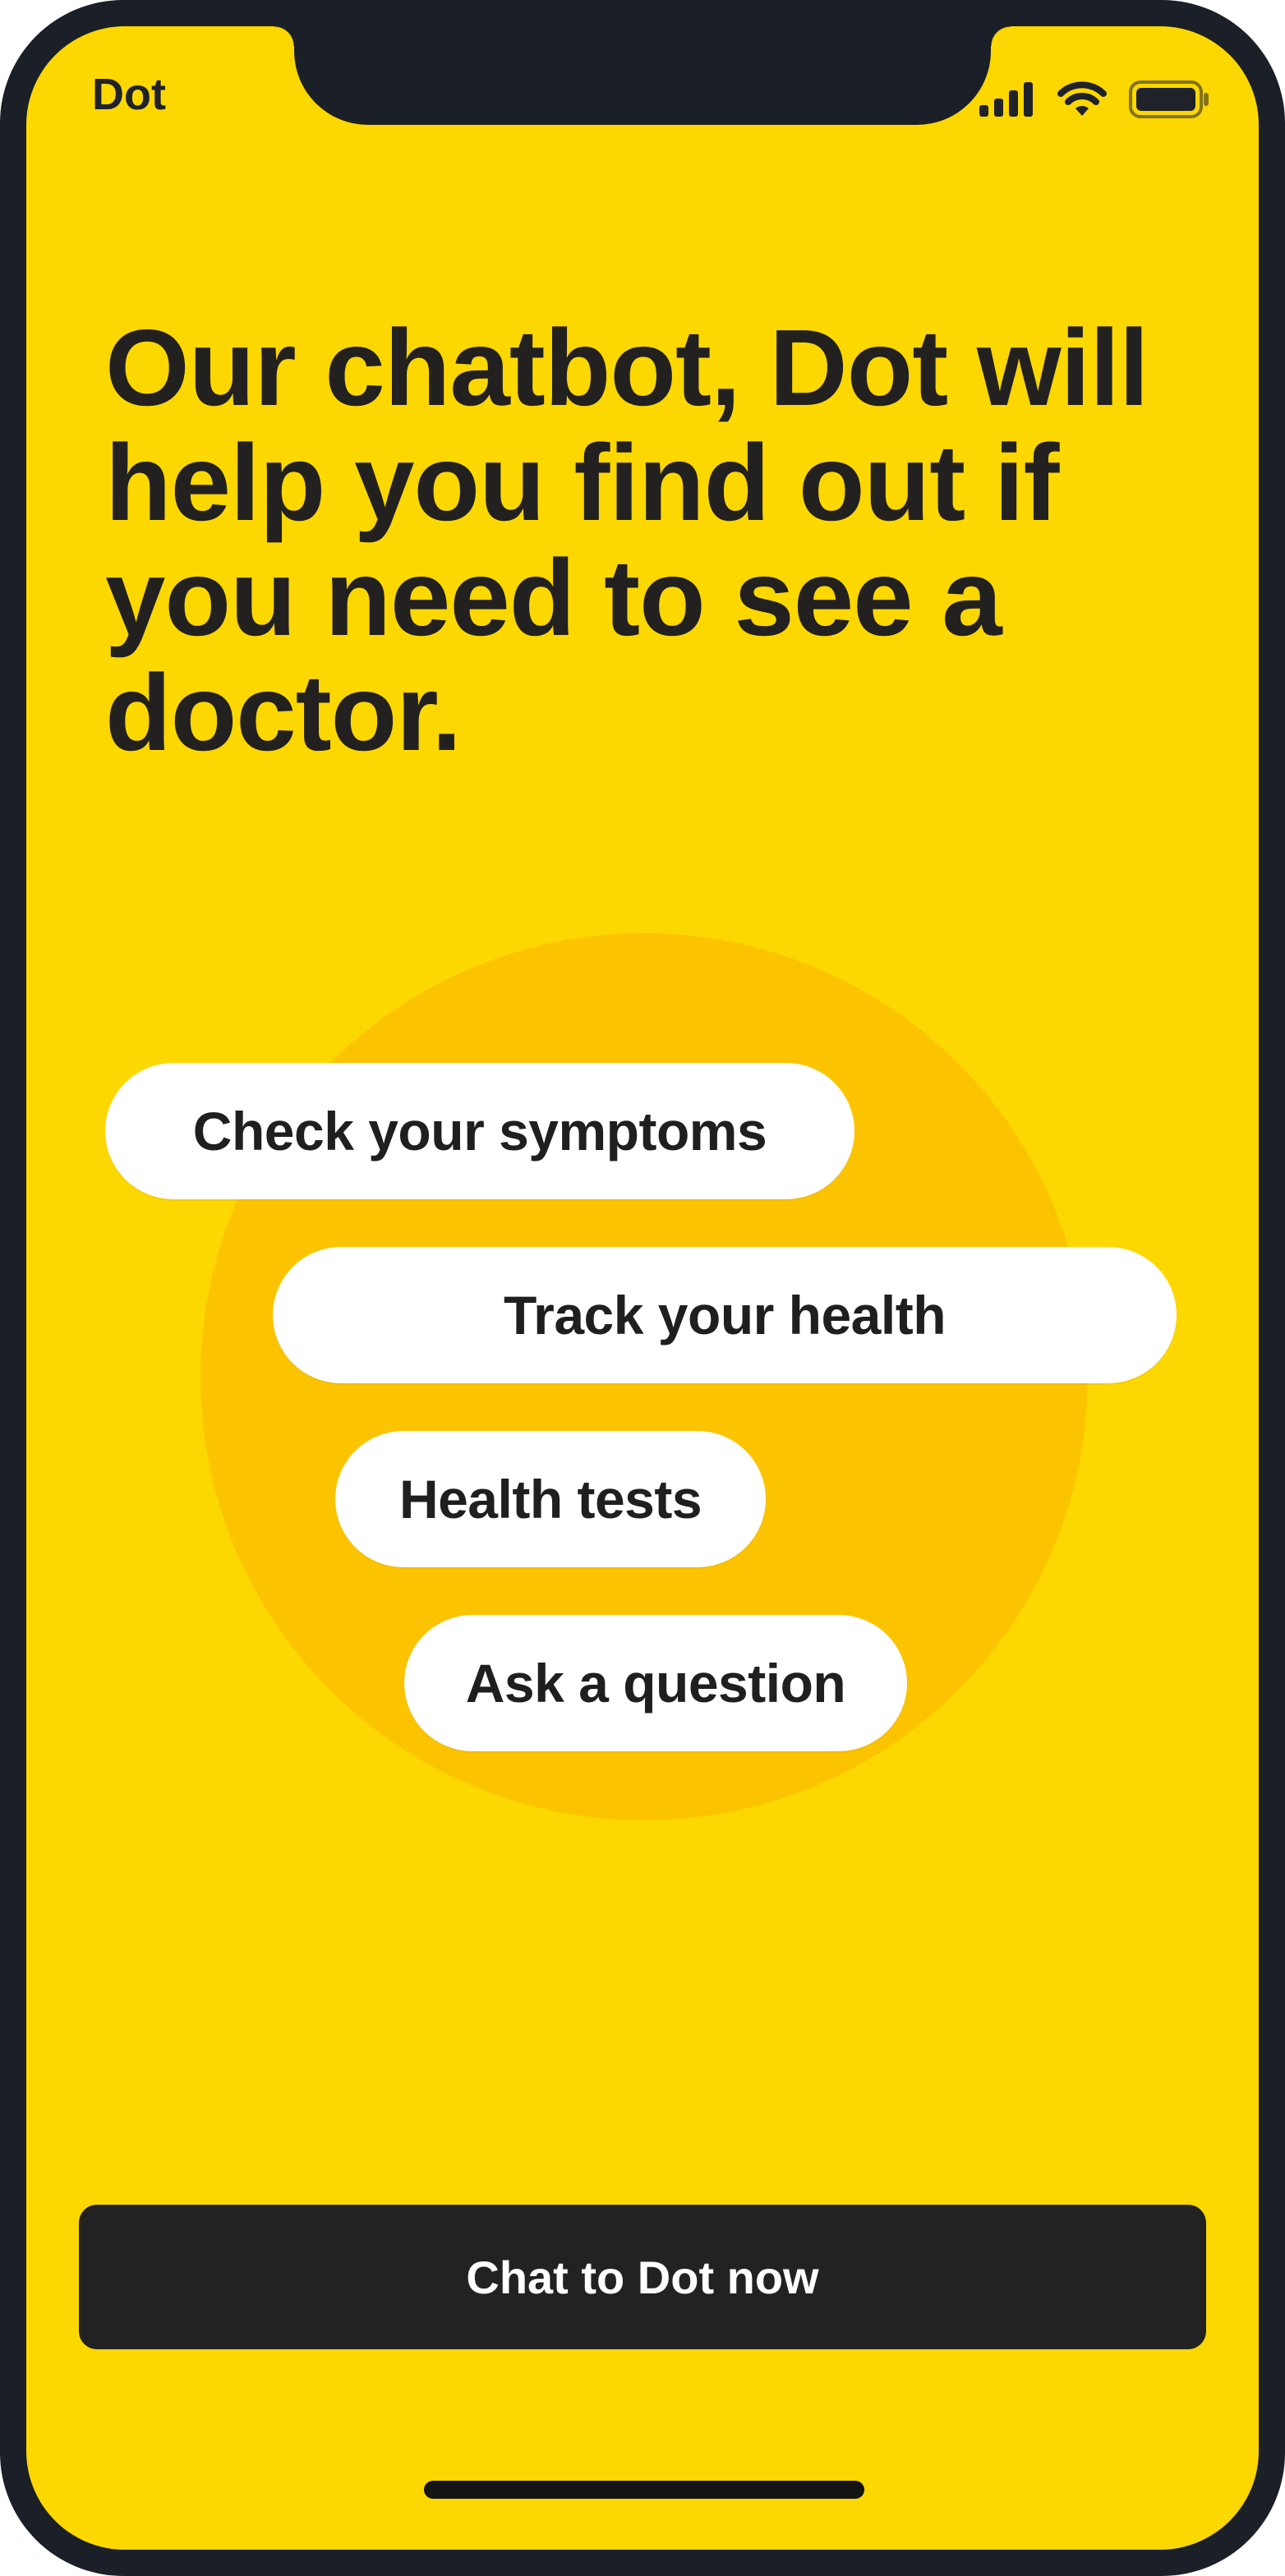 The height and width of the screenshot is (2576, 1285). Describe the element at coordinates (1169, 101) in the screenshot. I see `battery-icon` at that location.